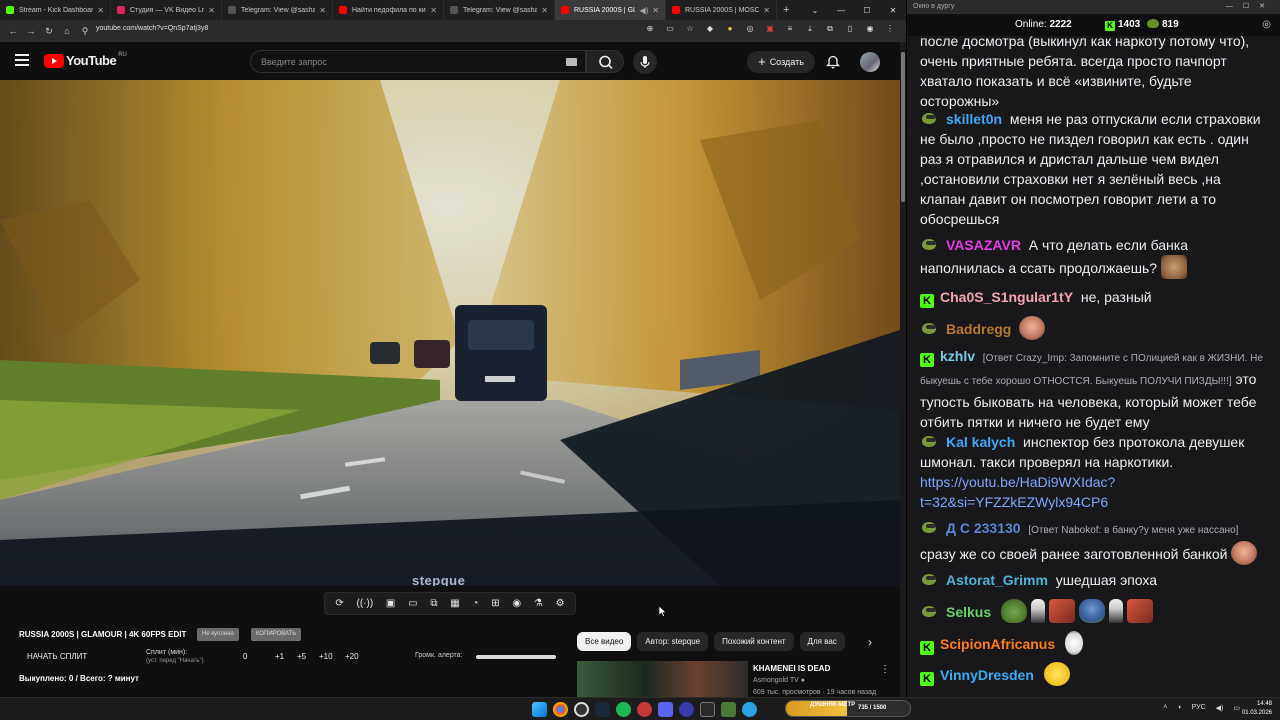 This screenshot has width=1280, height=720. Describe the element at coordinates (1266, 24) in the screenshot. I see `gear-icon: ◎` at that location.